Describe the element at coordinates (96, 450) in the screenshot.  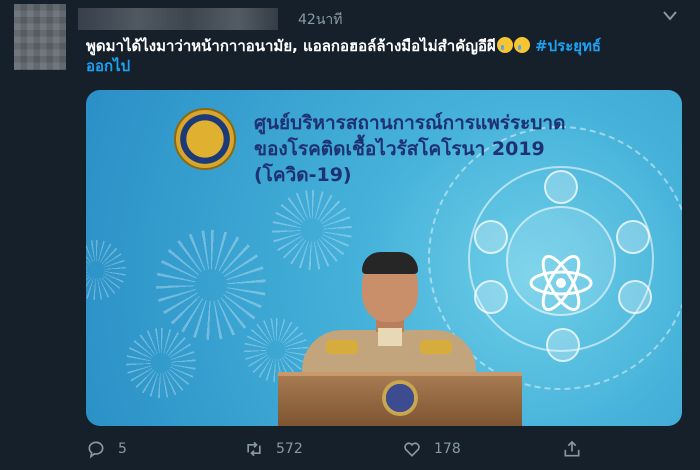
I see `reply-icon` at that location.